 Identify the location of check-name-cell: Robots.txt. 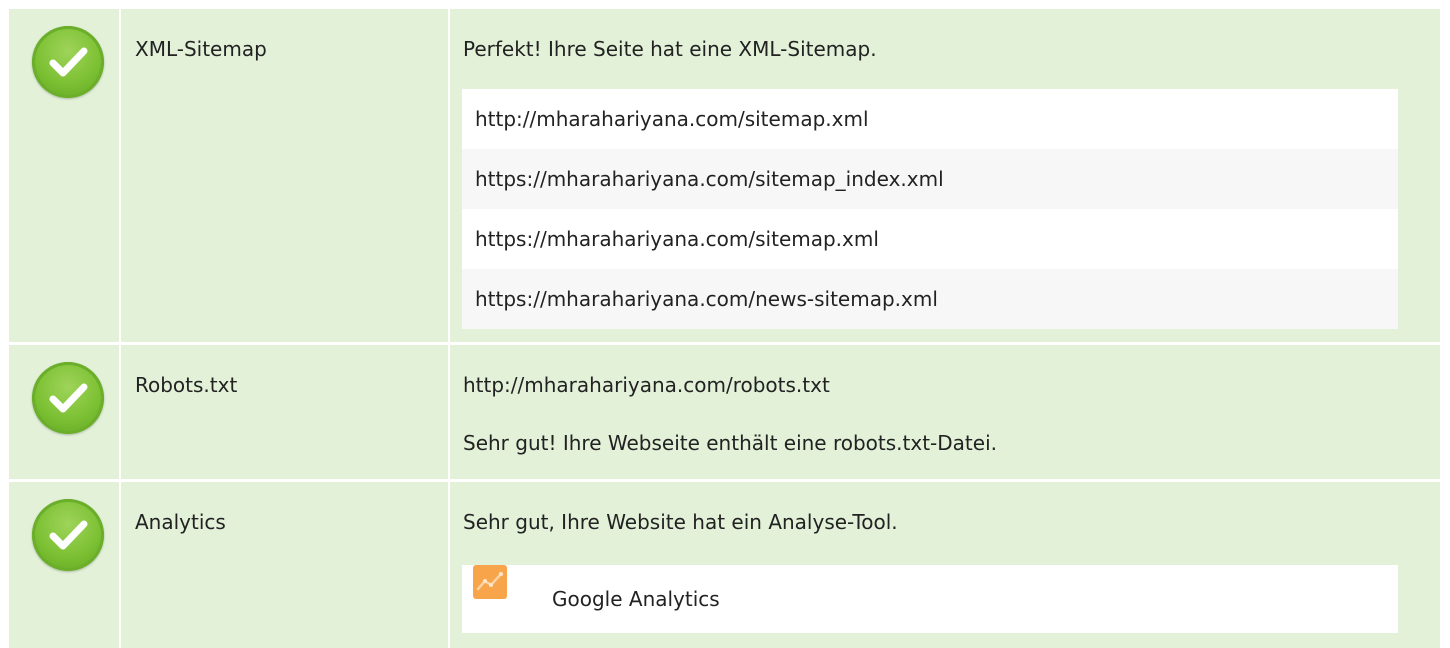
(284, 412).